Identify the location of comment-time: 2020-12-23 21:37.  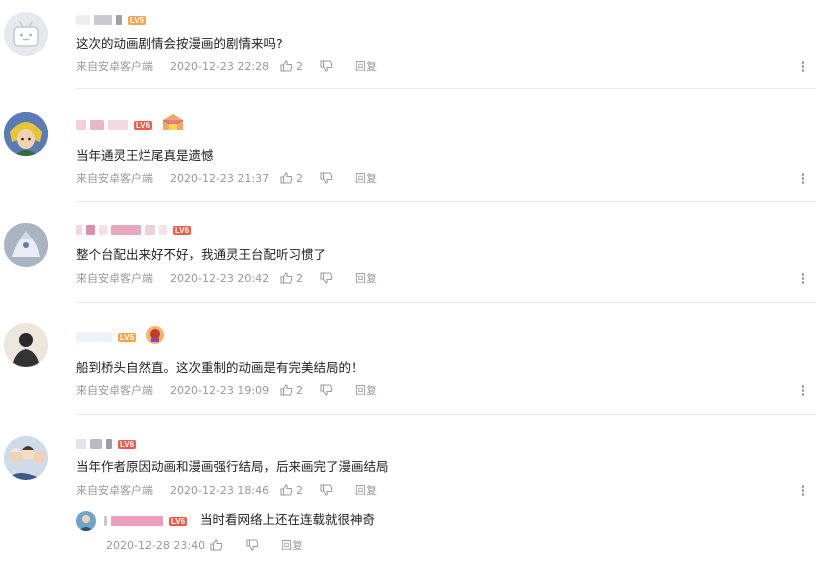
(220, 178).